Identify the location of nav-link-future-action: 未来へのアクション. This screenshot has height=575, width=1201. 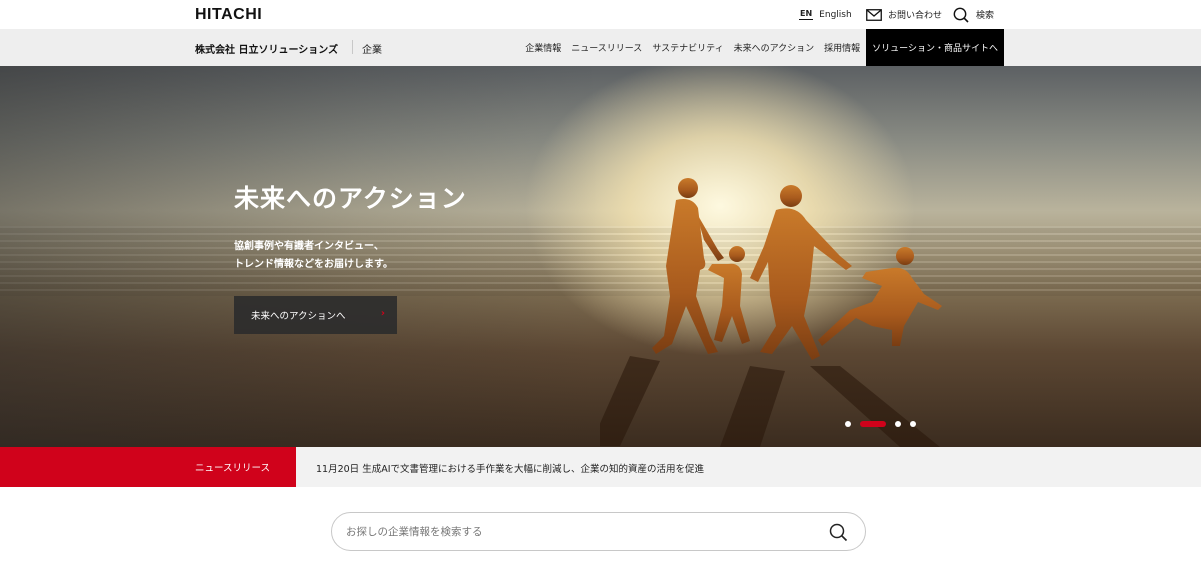
(774, 47).